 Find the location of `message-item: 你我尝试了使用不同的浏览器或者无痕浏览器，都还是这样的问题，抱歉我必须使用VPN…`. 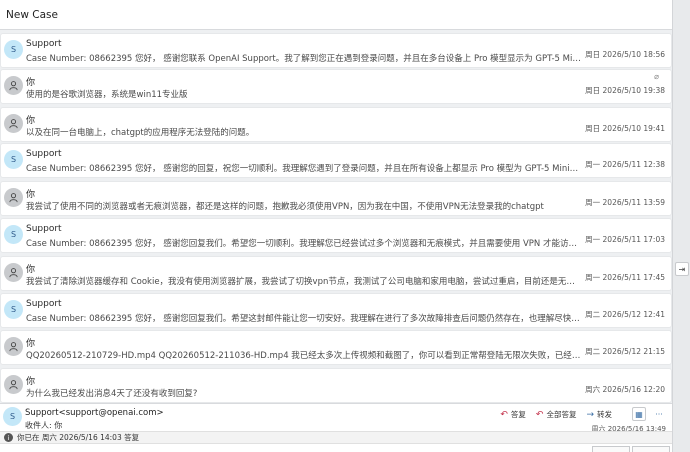

message-item: 你我尝试了使用不同的浏览器或者无痕浏览器，都还是这样的问题，抱歉我必须使用VPN… is located at coordinates (336, 198).